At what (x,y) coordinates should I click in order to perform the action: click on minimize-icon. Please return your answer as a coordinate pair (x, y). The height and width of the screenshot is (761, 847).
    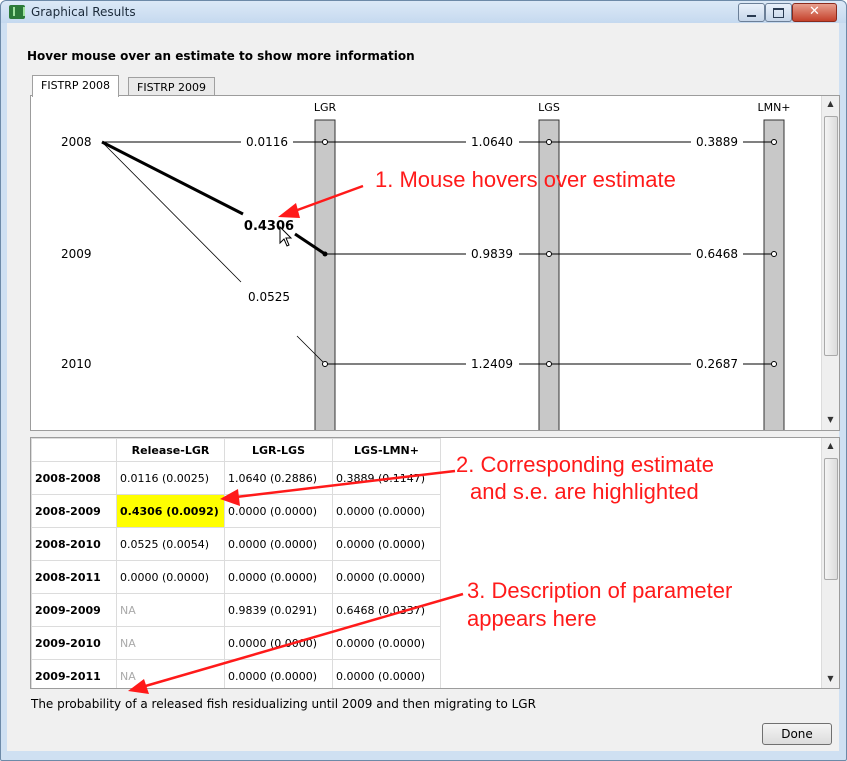
    Looking at the image, I should click on (751, 16).